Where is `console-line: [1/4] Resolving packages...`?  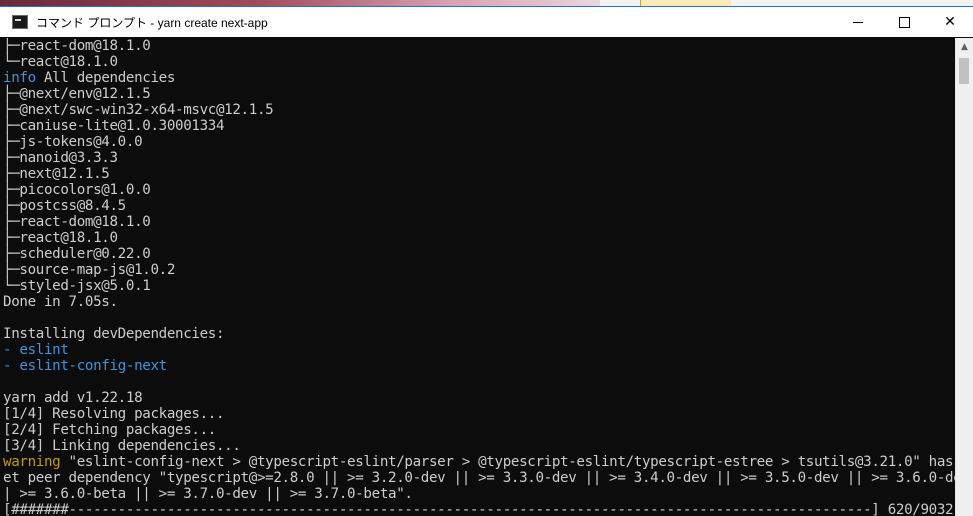 console-line: [1/4] Resolving packages... is located at coordinates (478, 414).